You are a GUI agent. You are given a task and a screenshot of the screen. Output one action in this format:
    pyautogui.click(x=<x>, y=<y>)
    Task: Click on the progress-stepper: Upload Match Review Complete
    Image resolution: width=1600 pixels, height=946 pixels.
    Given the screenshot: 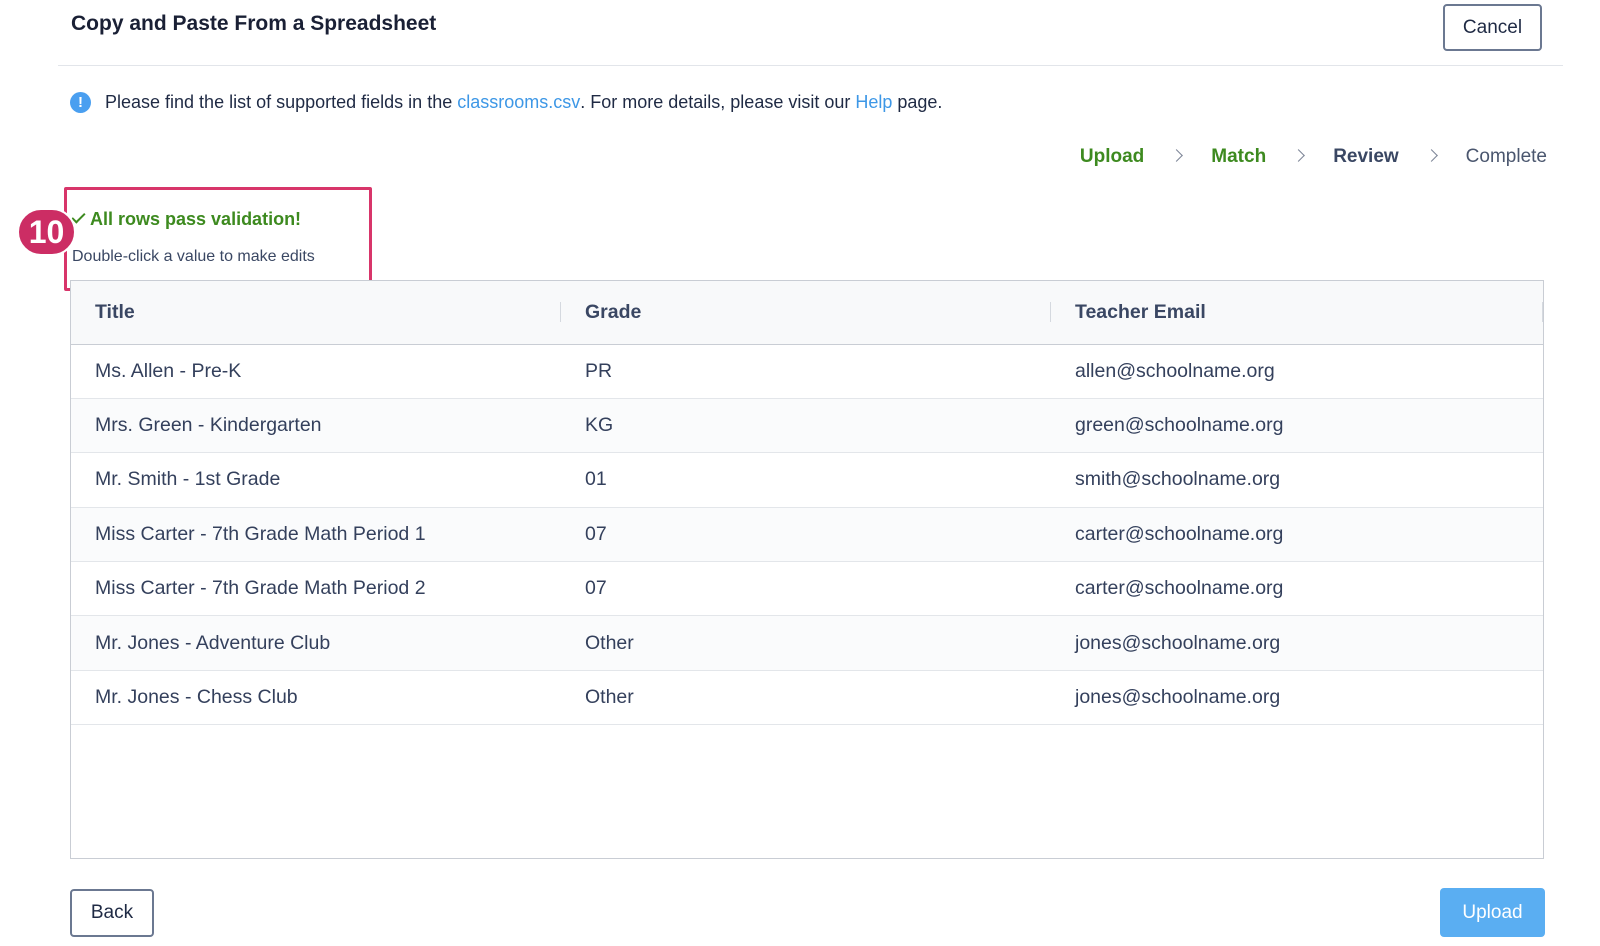 What is the action you would take?
    pyautogui.click(x=1313, y=157)
    